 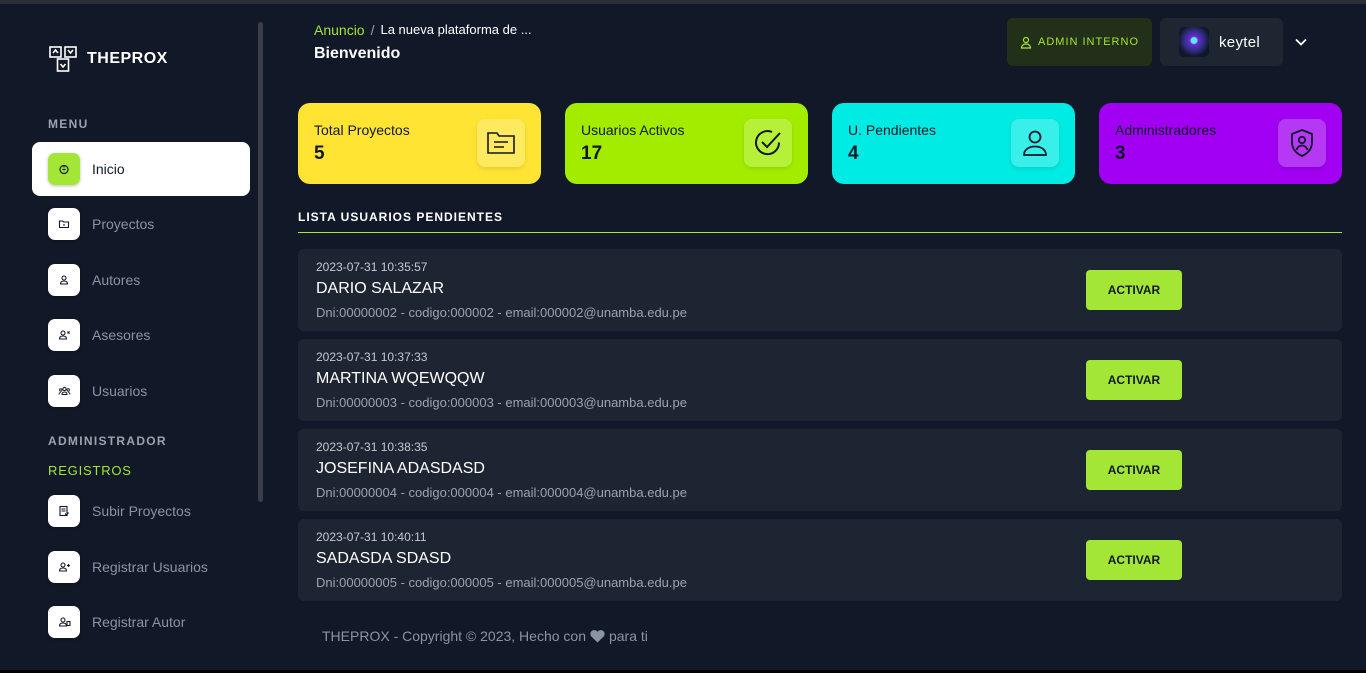 I want to click on stat-card-total-proyectos: Total Proyectos 5, so click(x=419, y=143).